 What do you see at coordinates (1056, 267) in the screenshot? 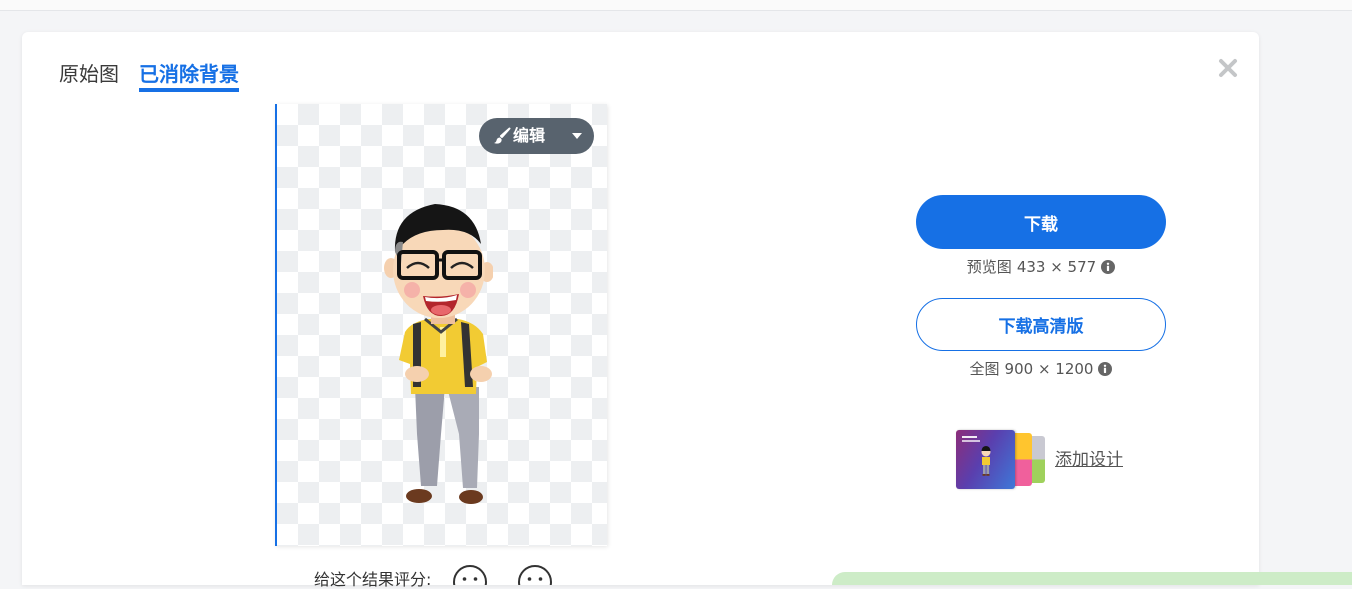
I see `preview-size-dimensions: 433 × 577` at bounding box center [1056, 267].